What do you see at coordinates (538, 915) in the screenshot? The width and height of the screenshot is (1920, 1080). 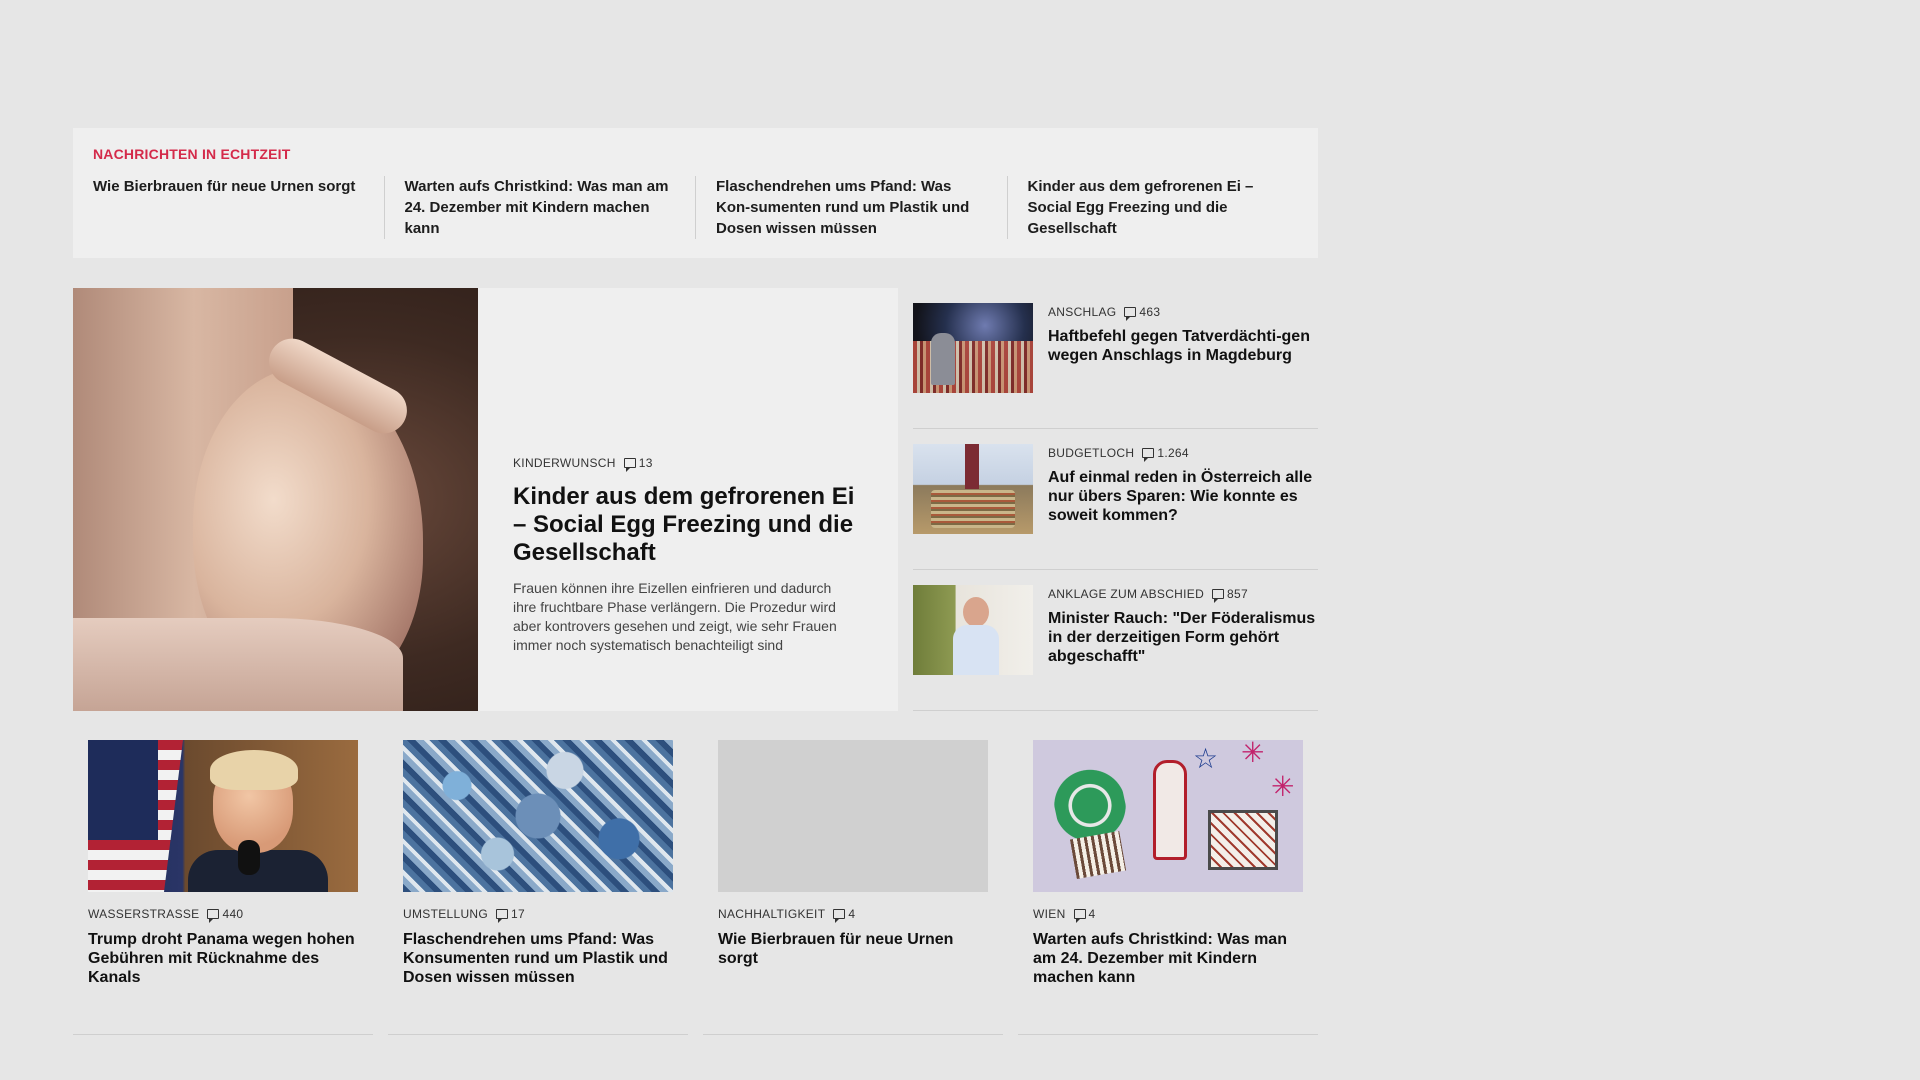 I see `card-kicker: UMSTELLUNG 17` at bounding box center [538, 915].